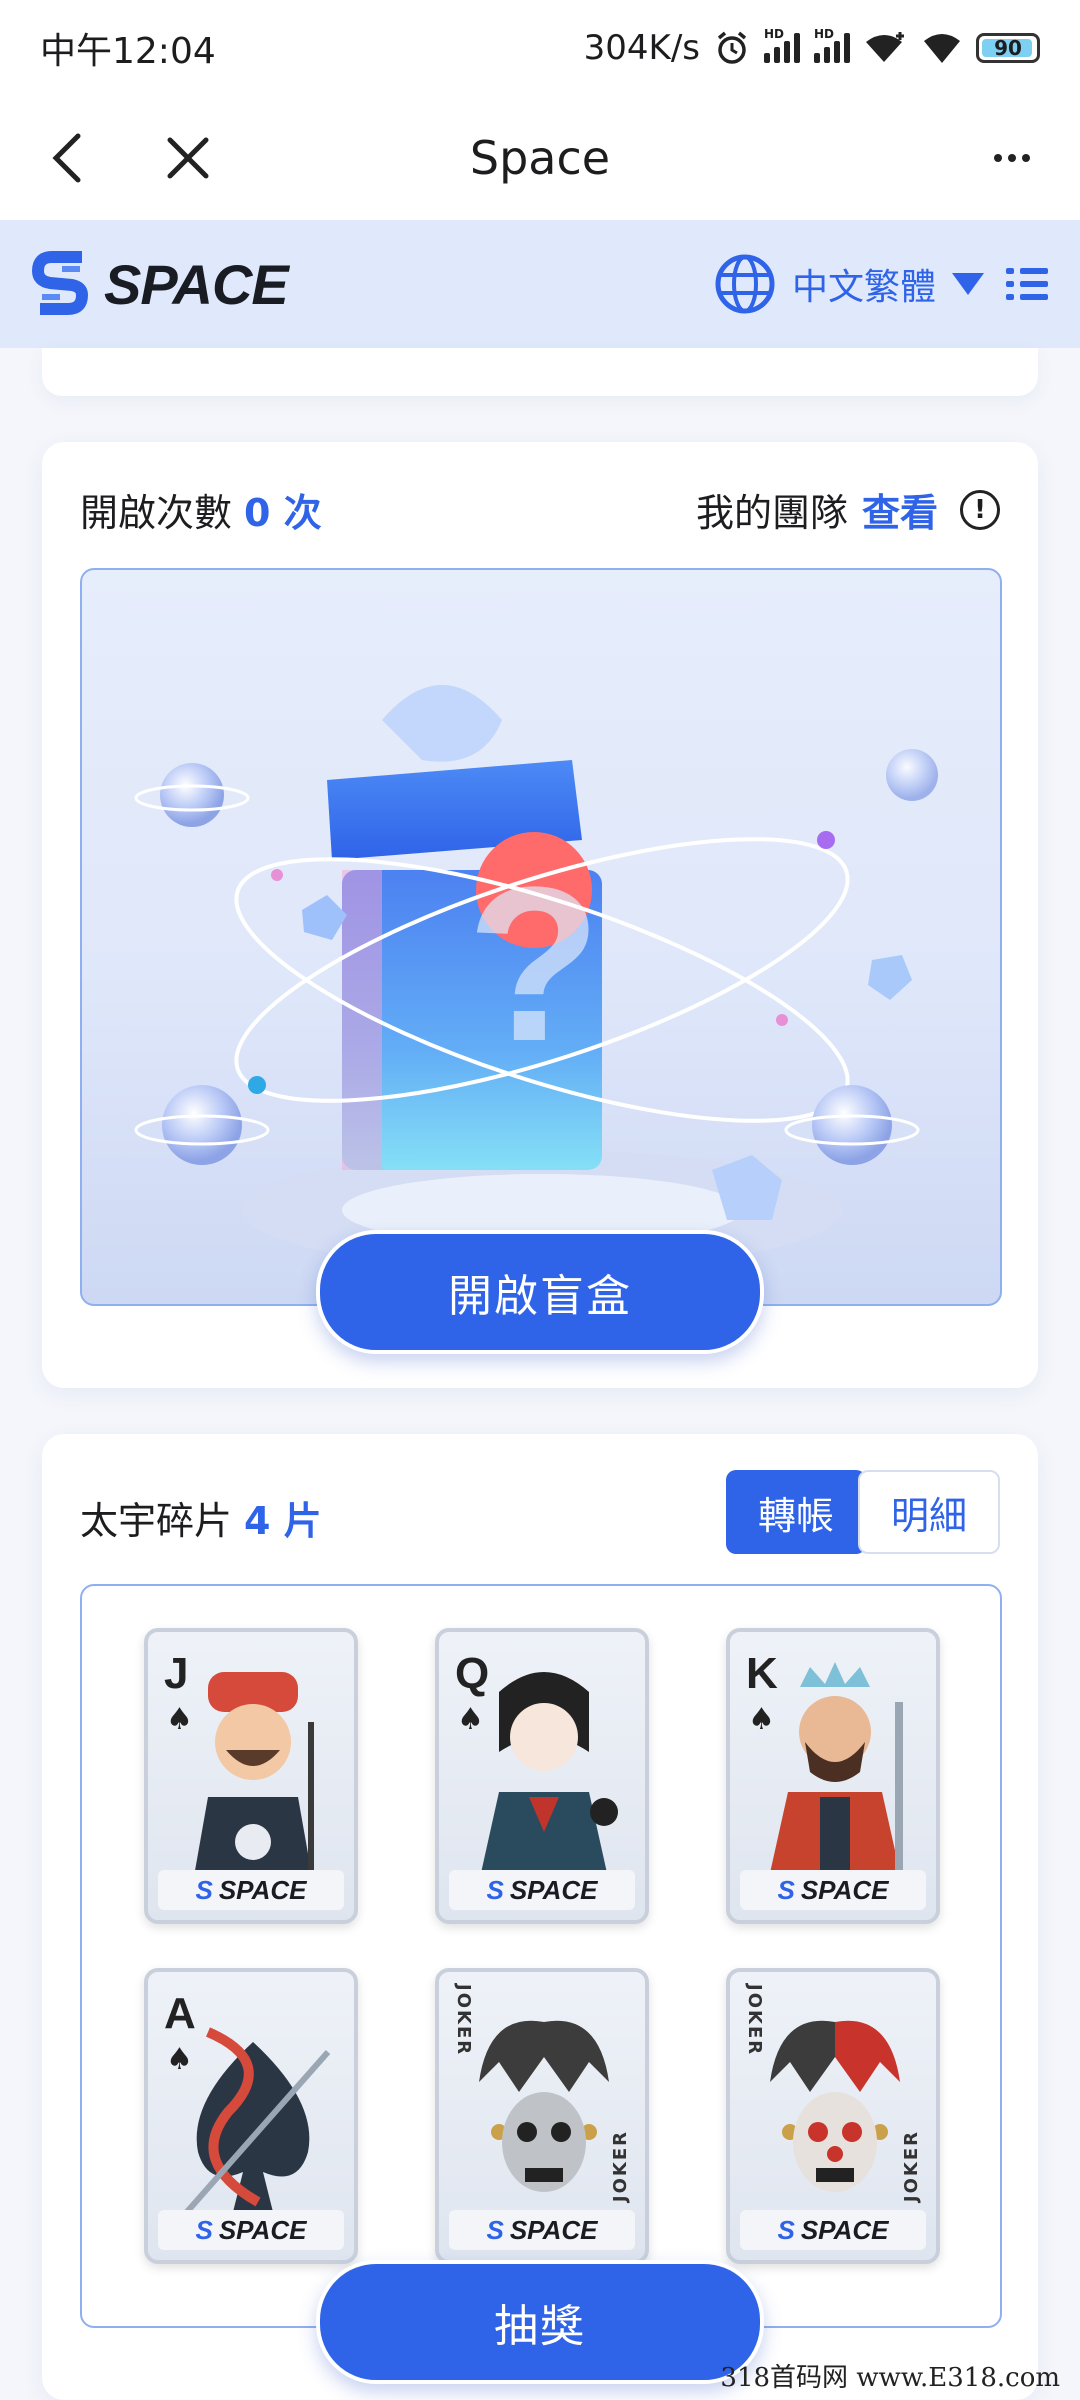  Describe the element at coordinates (929, 1512) in the screenshot. I see `detail-button: 明細` at that location.